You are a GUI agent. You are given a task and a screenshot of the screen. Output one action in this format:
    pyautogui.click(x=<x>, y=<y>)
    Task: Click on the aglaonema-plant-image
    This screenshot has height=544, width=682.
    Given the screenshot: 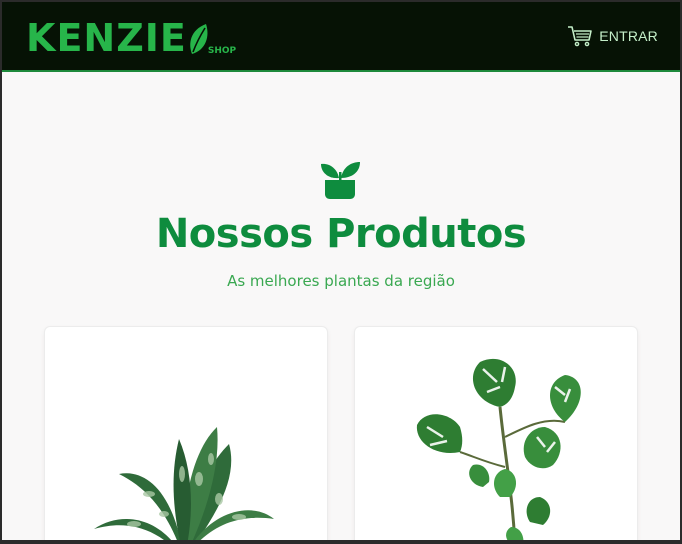 What is the action you would take?
    pyautogui.click(x=184, y=483)
    